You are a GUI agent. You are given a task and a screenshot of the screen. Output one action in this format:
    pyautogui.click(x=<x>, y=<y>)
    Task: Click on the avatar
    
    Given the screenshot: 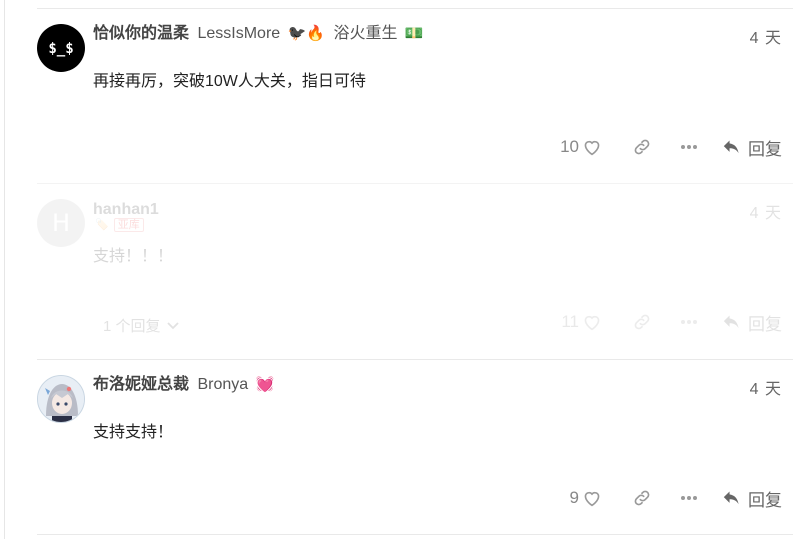 What is the action you would take?
    pyautogui.click(x=61, y=399)
    